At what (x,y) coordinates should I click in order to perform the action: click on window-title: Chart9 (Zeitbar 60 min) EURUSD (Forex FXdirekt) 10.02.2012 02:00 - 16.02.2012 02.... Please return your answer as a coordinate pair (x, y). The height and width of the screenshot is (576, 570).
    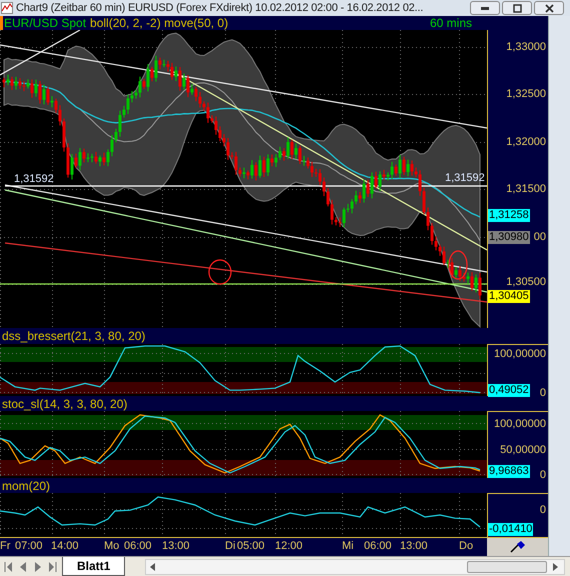
    Looking at the image, I should click on (220, 8).